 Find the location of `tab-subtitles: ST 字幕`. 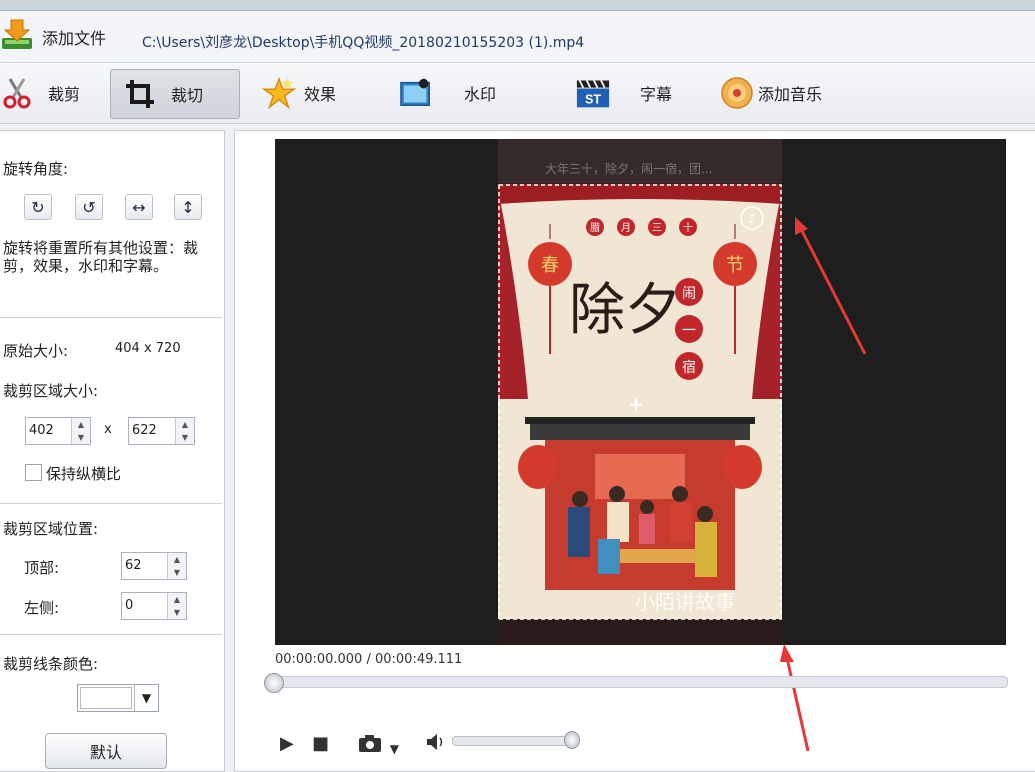

tab-subtitles: ST 字幕 is located at coordinates (636, 93).